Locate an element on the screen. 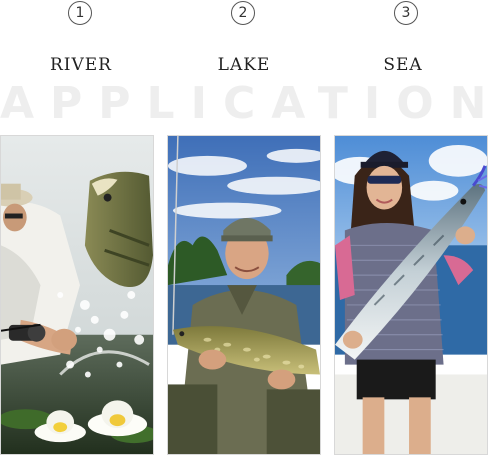 The image size is (488, 456). panel-title: SEA is located at coordinates (403, 65).